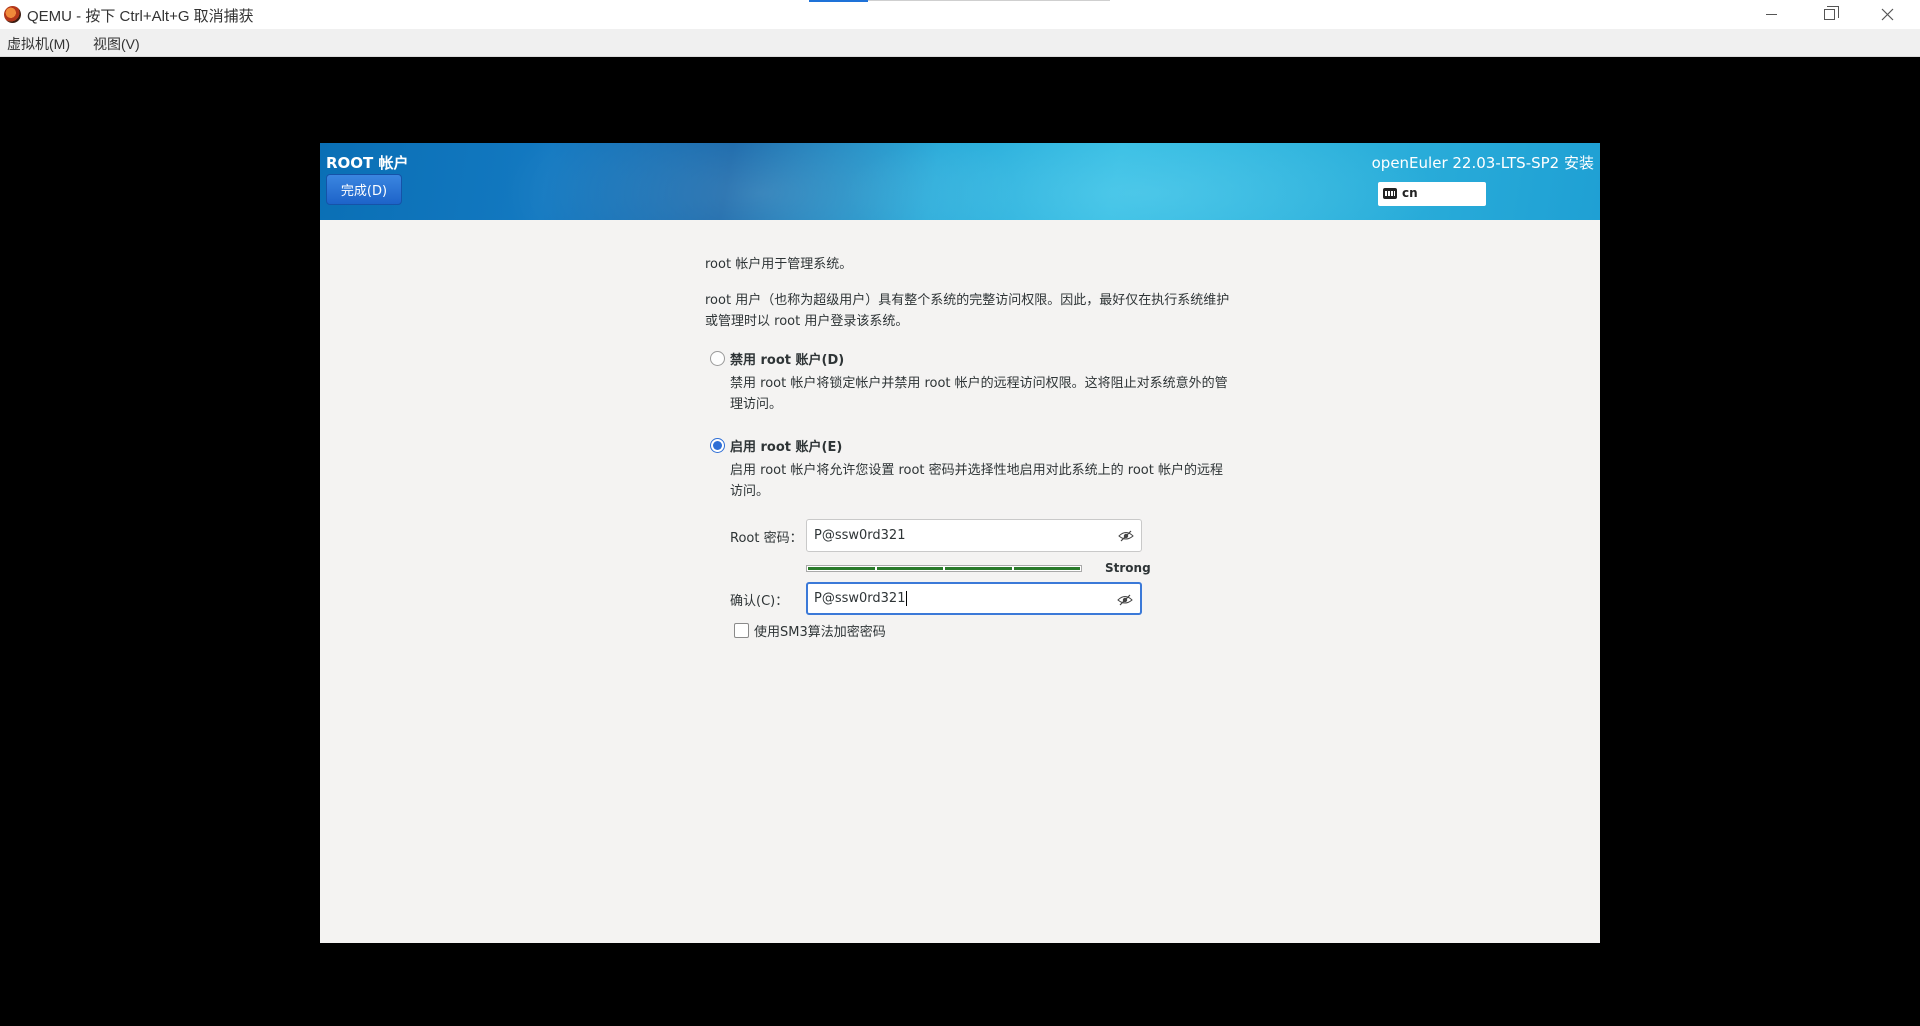 The width and height of the screenshot is (1920, 1026). Describe the element at coordinates (12, 14) in the screenshot. I see `qemu-app-icon` at that location.